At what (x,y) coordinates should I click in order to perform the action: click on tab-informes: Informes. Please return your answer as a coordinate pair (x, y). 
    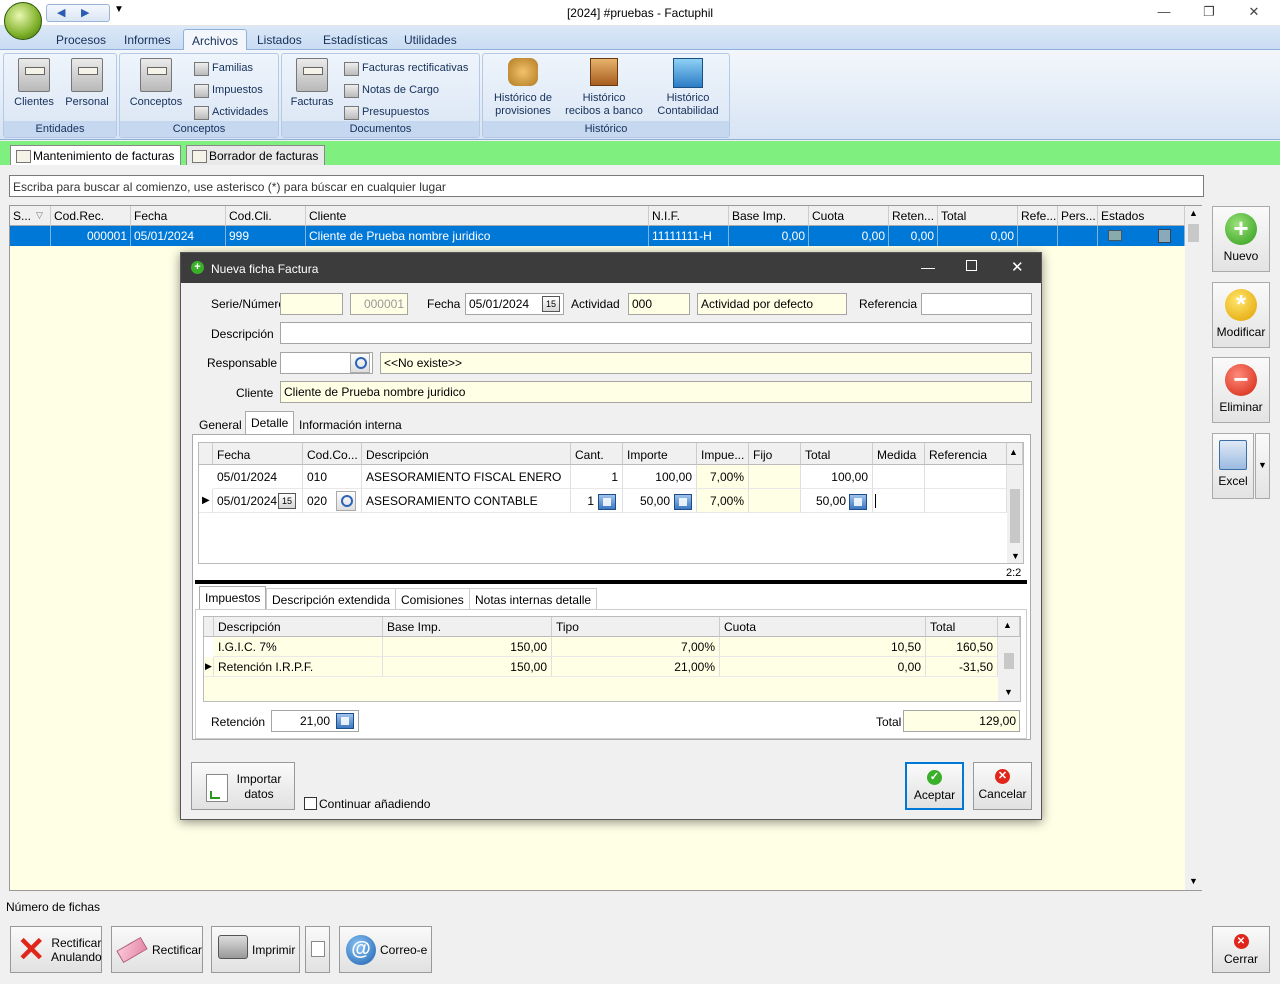
    Looking at the image, I should click on (147, 39).